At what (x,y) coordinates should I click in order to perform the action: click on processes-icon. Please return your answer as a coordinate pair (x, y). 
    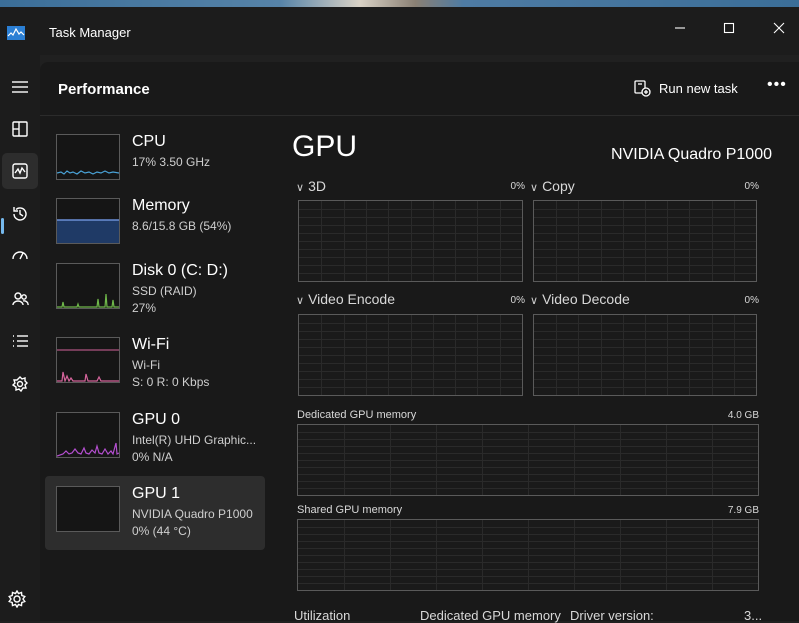
    Looking at the image, I should click on (20, 129).